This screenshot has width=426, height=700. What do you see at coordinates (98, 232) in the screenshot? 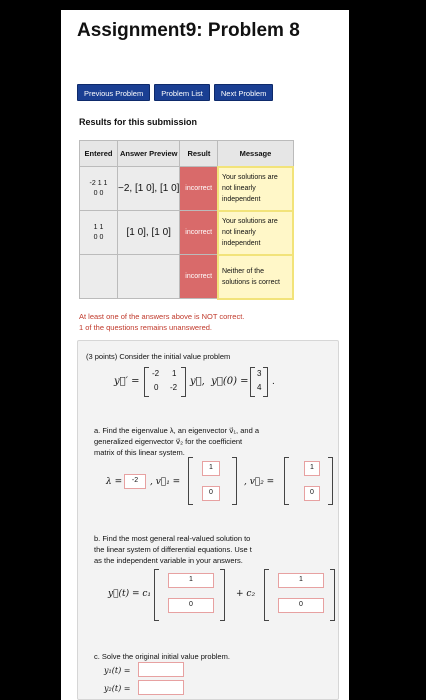
I see `entered-cell: 1 1 0 0` at bounding box center [98, 232].